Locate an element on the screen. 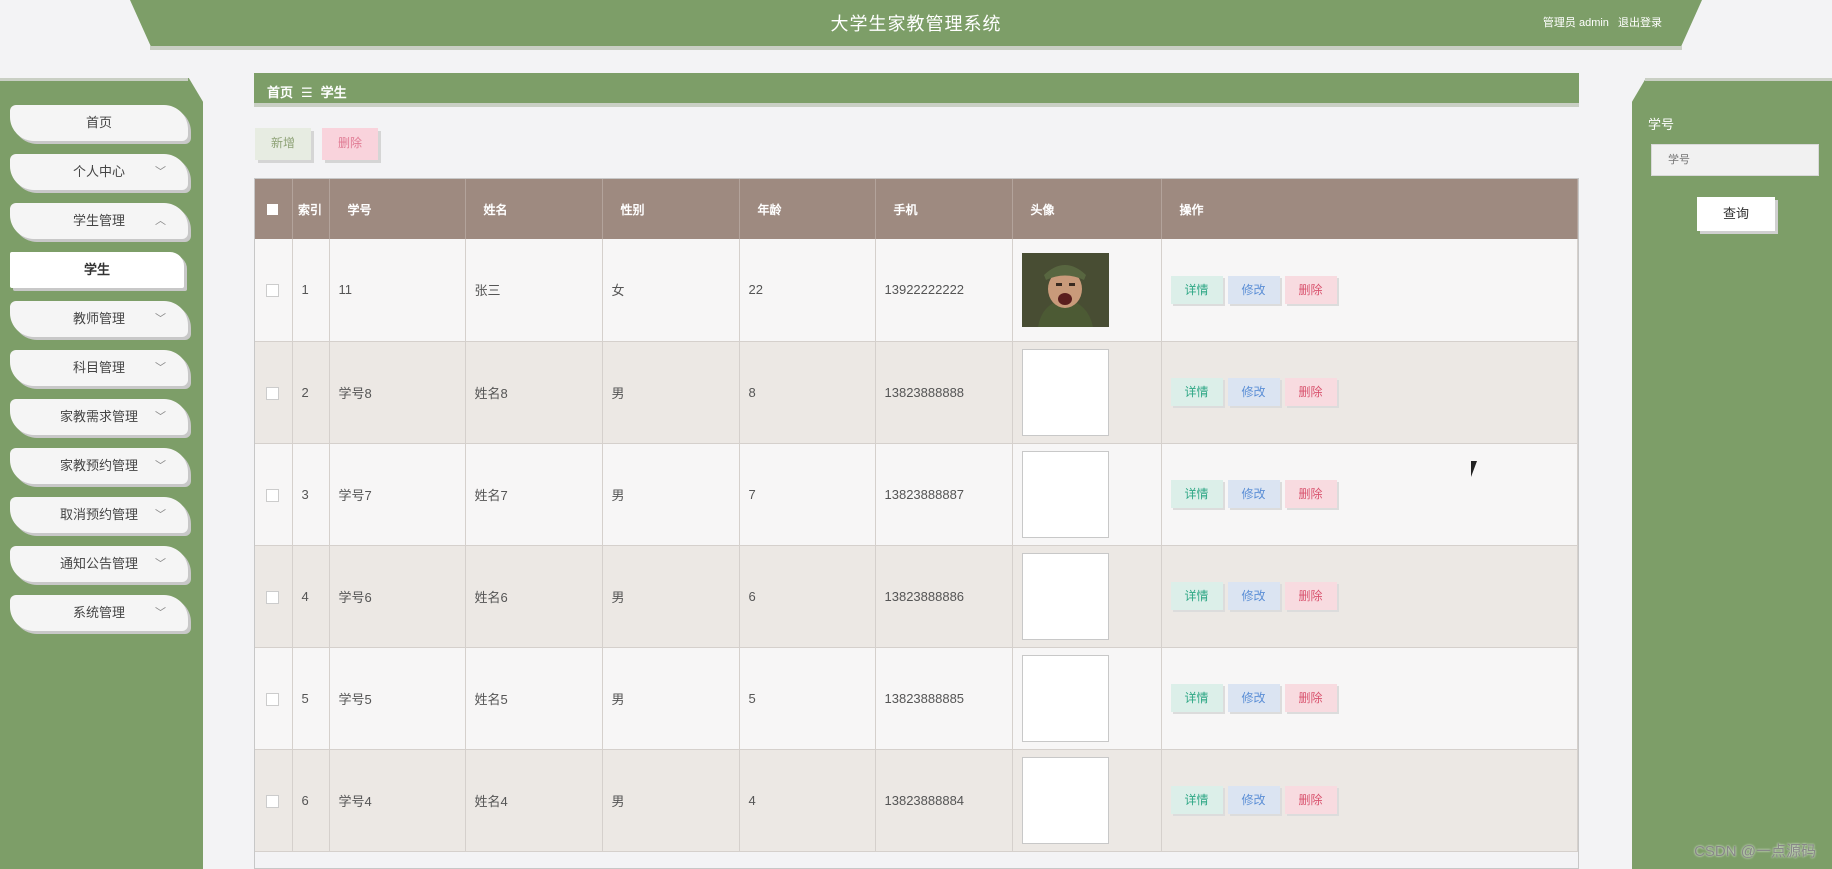 This screenshot has width=1832, height=869. sidebar-item-5: 科目管理 ﹀ is located at coordinates (99, 368).